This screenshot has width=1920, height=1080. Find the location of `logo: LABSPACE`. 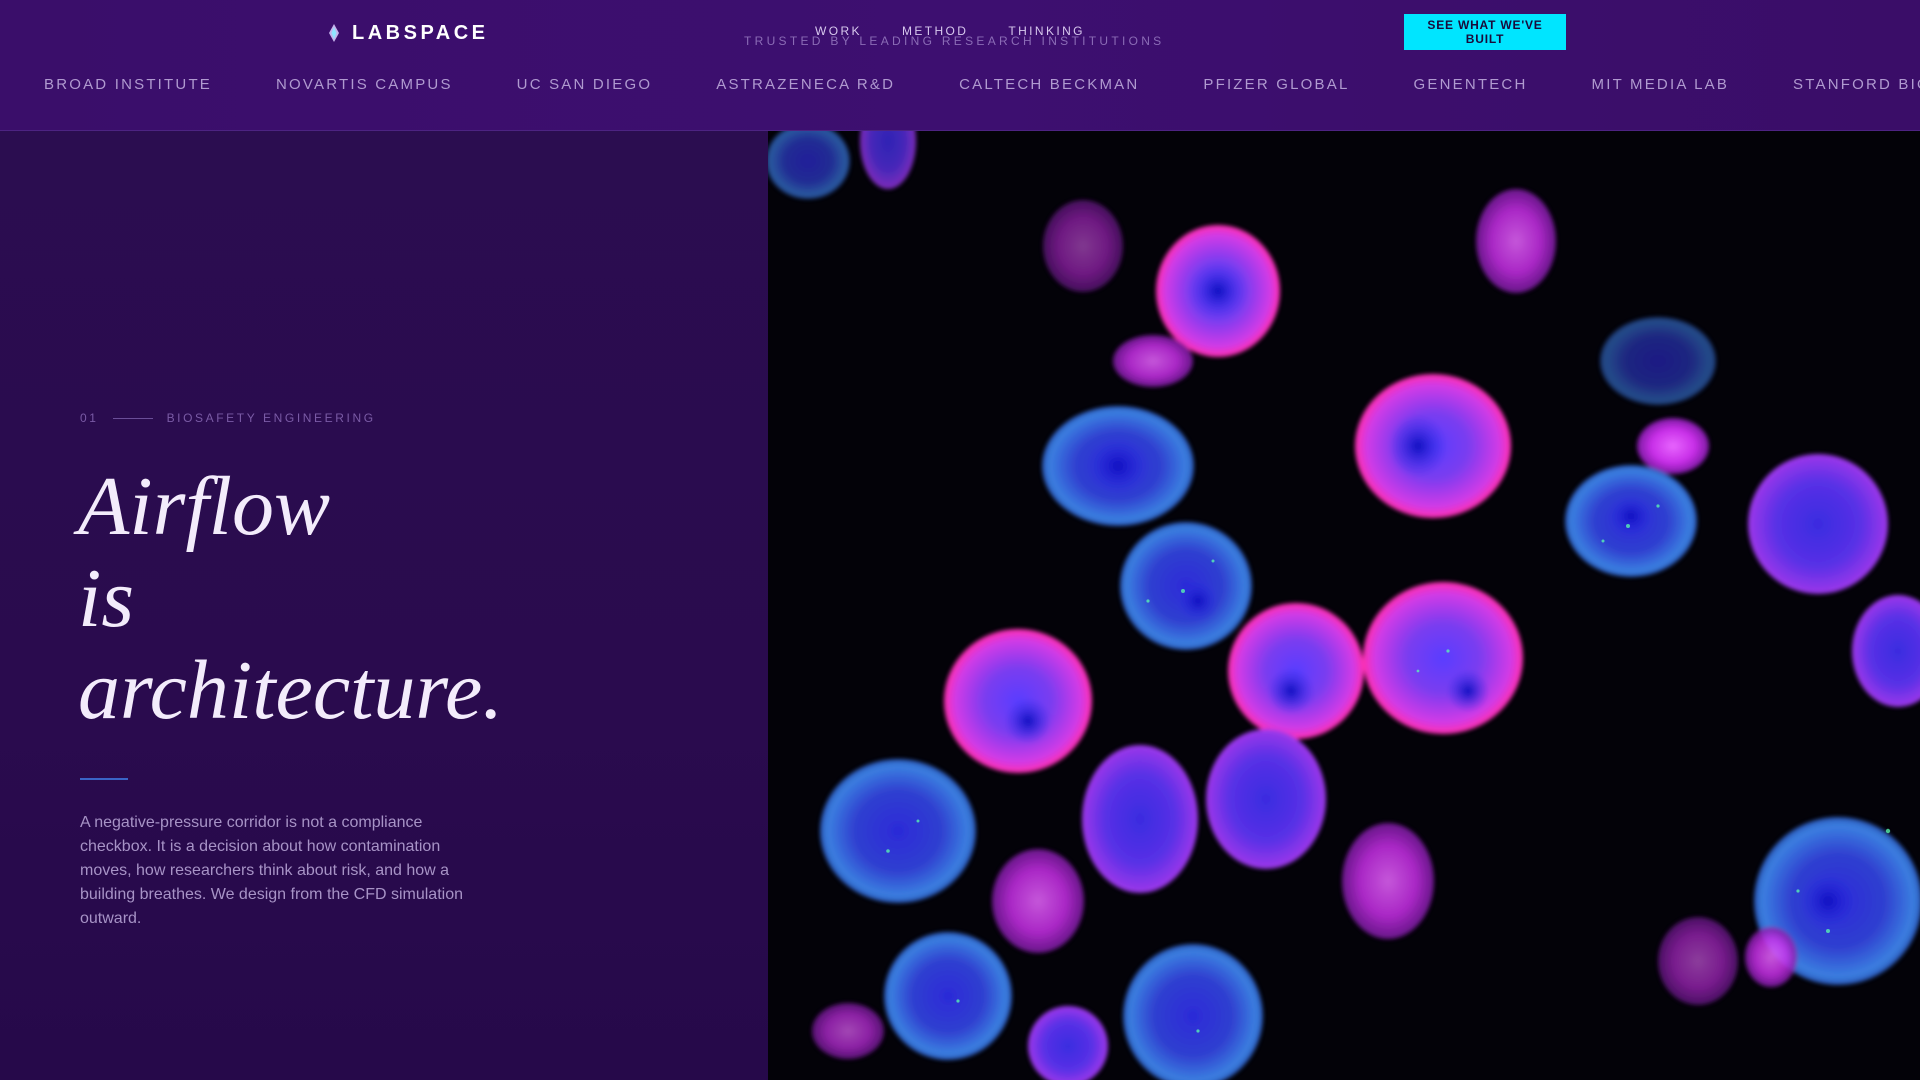

logo: LABSPACE is located at coordinates (408, 33).